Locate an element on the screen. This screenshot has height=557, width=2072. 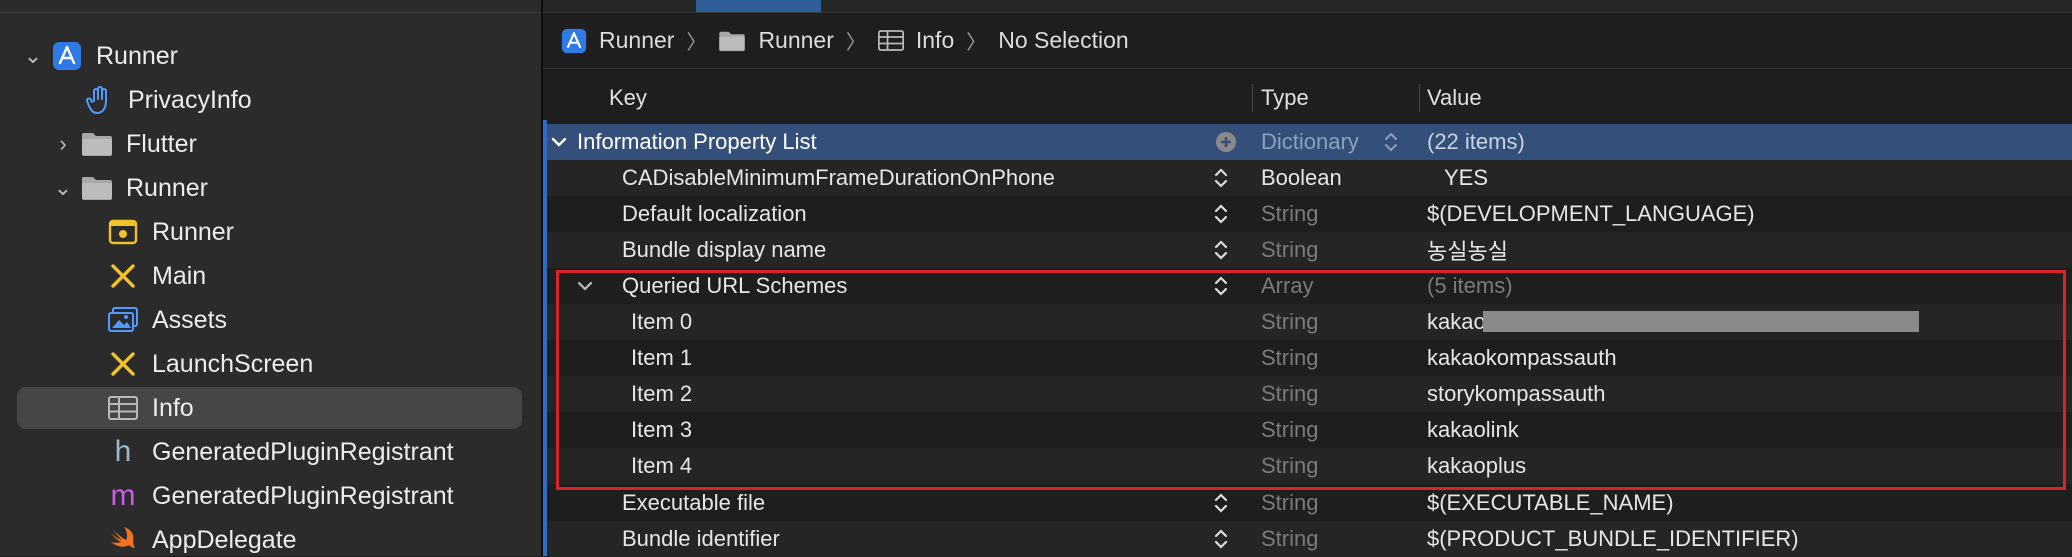
table-row: Item 1 String kakaokompassauth is located at coordinates (1307, 358).